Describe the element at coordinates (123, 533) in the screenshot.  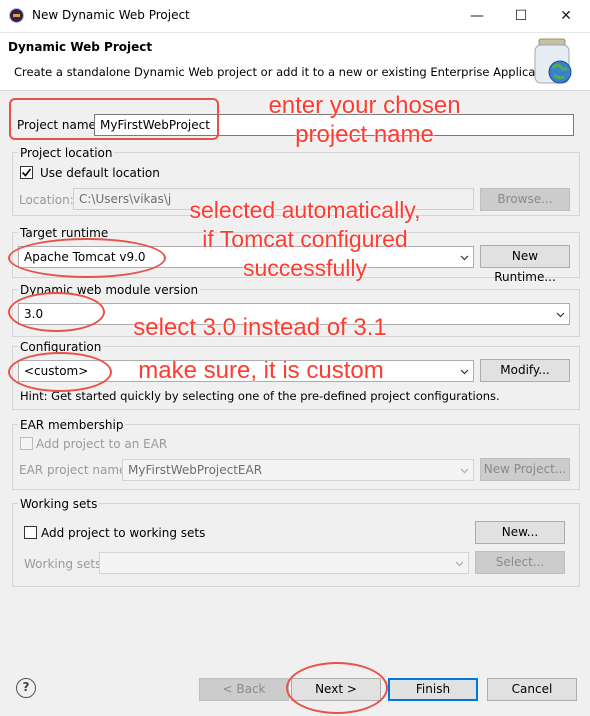
I see `add-to-working-sets-label: Add project to working sets` at that location.